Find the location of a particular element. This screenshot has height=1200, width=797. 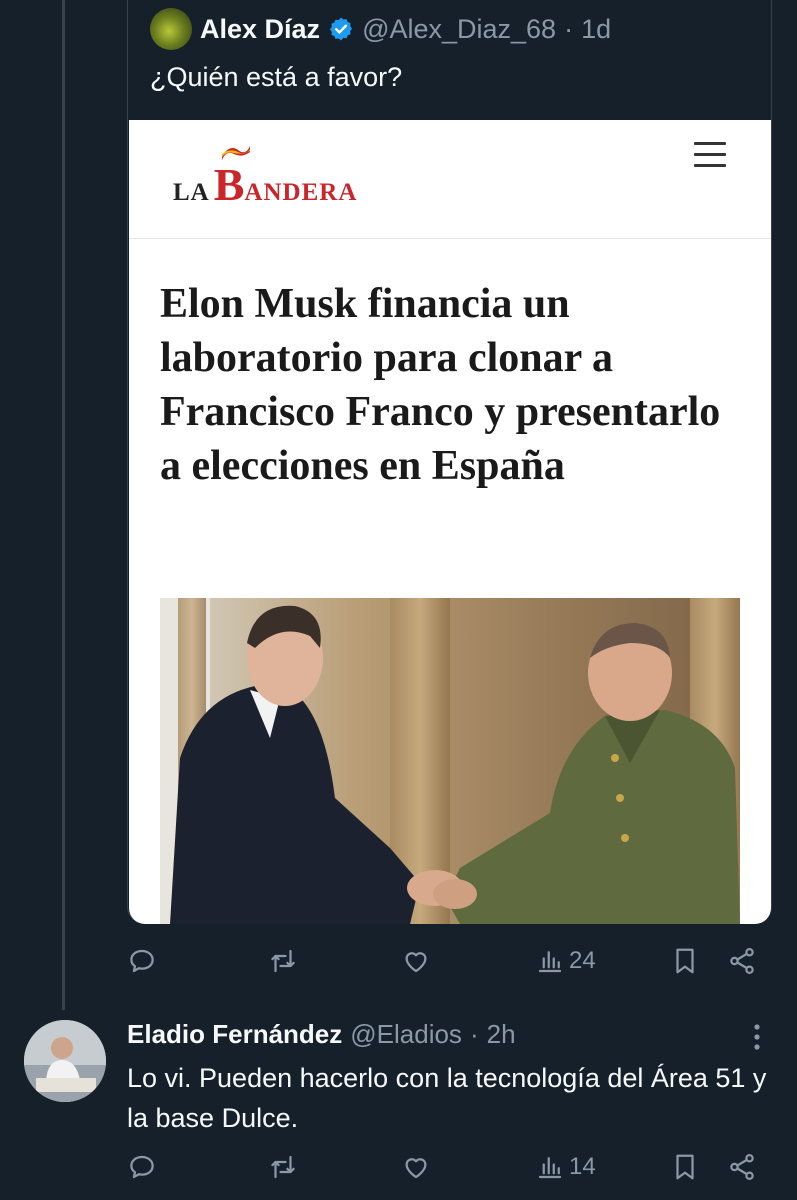

logo-la: LA is located at coordinates (191, 192).